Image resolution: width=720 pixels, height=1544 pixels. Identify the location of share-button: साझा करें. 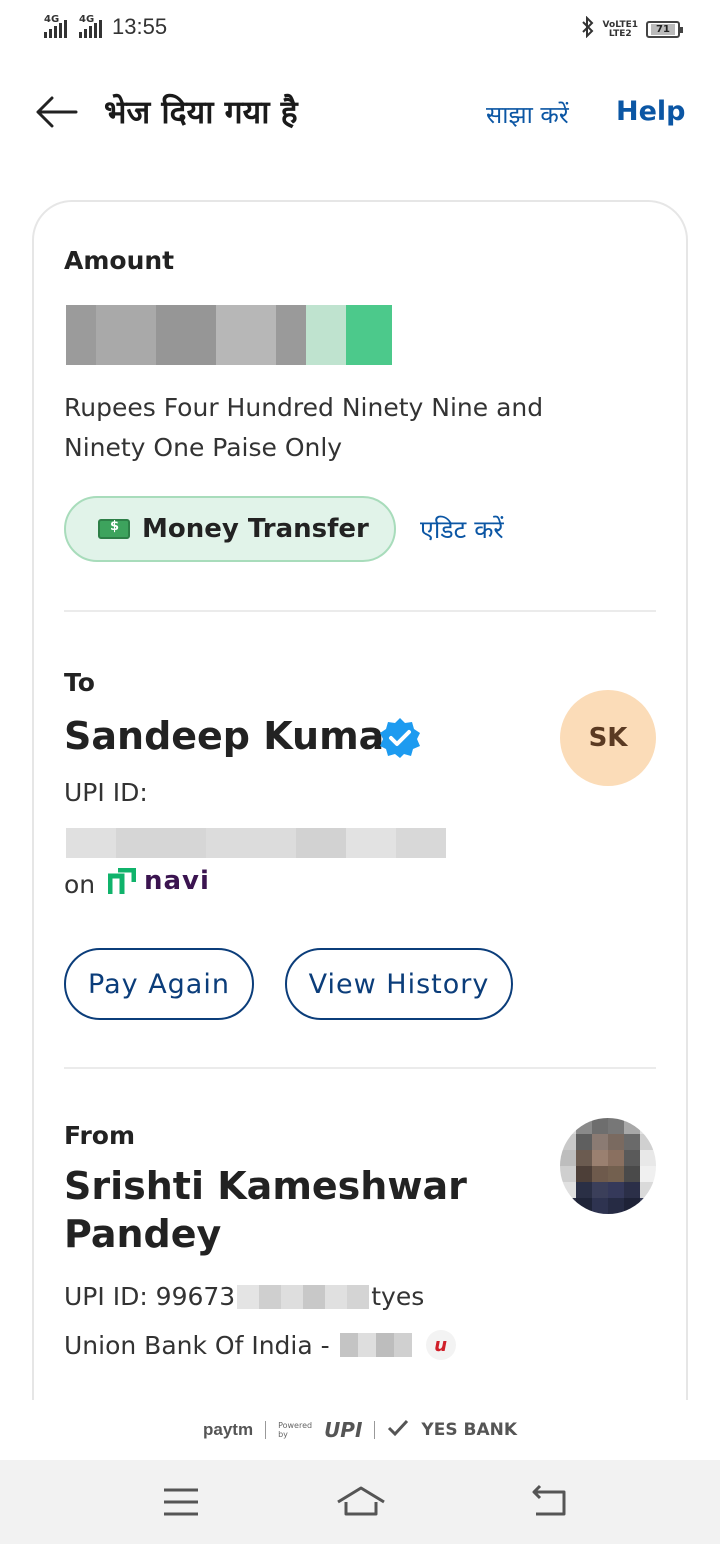
(527, 114).